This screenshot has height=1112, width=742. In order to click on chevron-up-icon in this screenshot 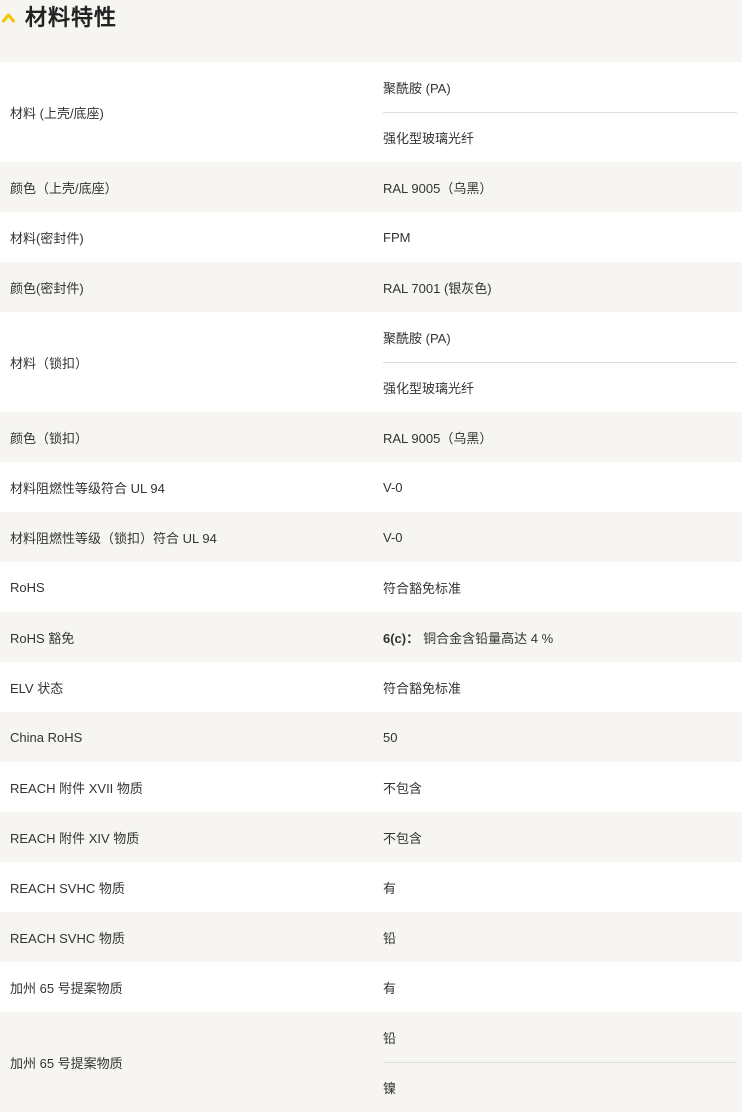, I will do `click(8, 17)`.